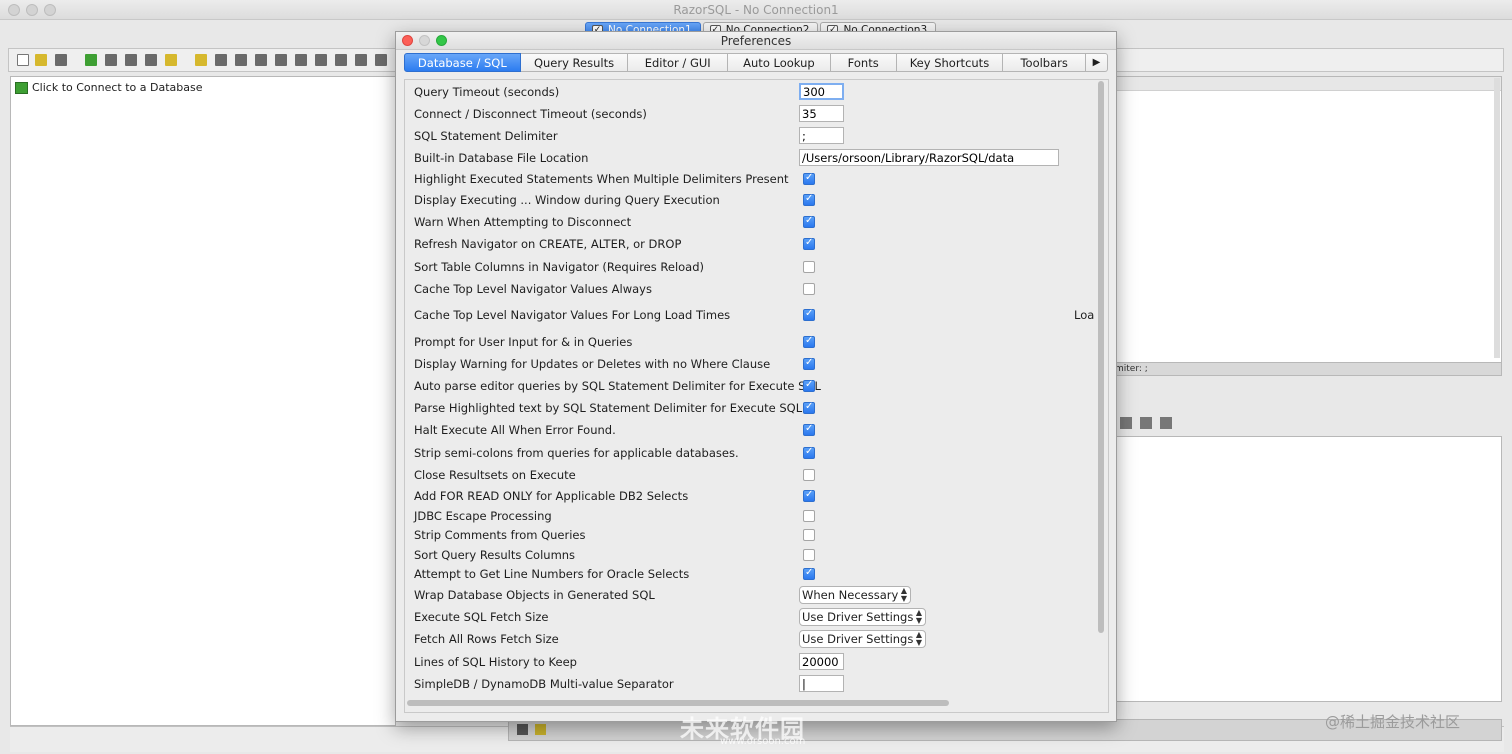  What do you see at coordinates (821, 683) in the screenshot?
I see `multi-value-separator-field` at bounding box center [821, 683].